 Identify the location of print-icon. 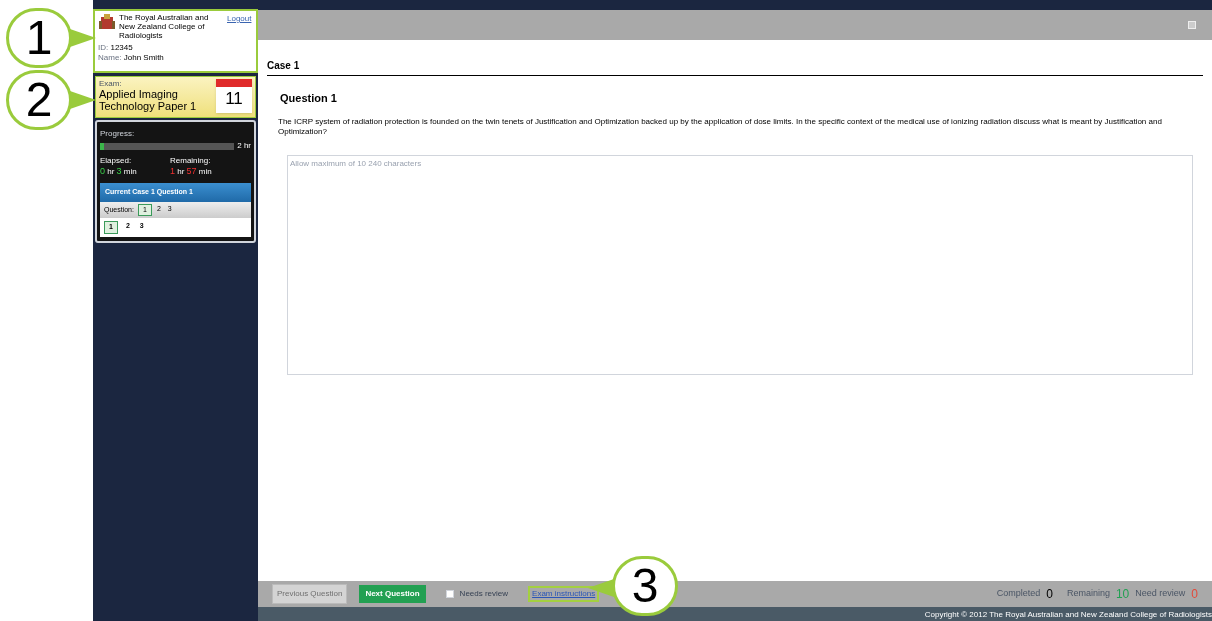
(1192, 25).